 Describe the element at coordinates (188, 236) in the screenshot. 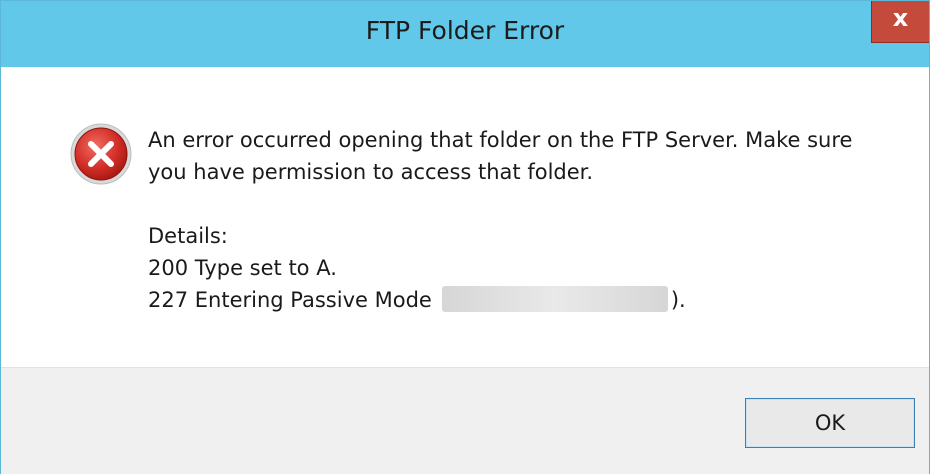

I see `details-label: Details:` at that location.